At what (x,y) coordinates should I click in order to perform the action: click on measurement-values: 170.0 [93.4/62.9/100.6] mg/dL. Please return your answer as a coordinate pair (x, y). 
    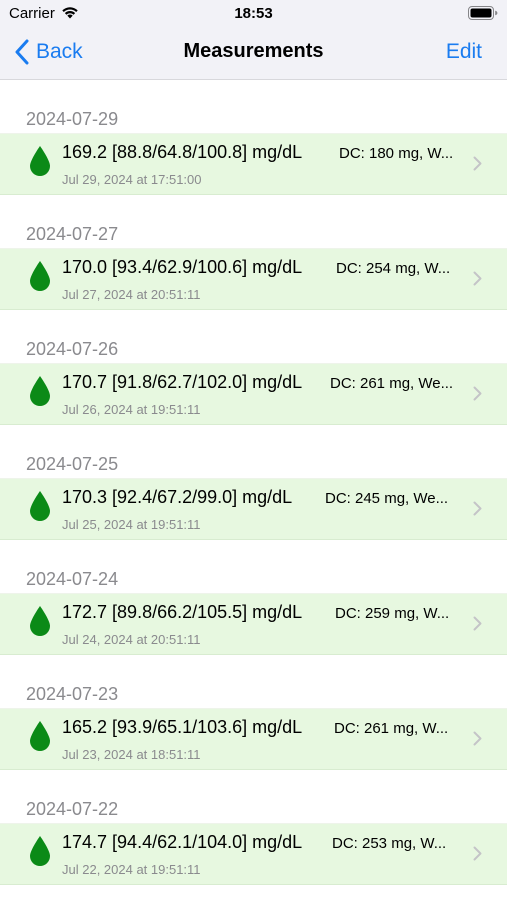
    Looking at the image, I should click on (182, 267).